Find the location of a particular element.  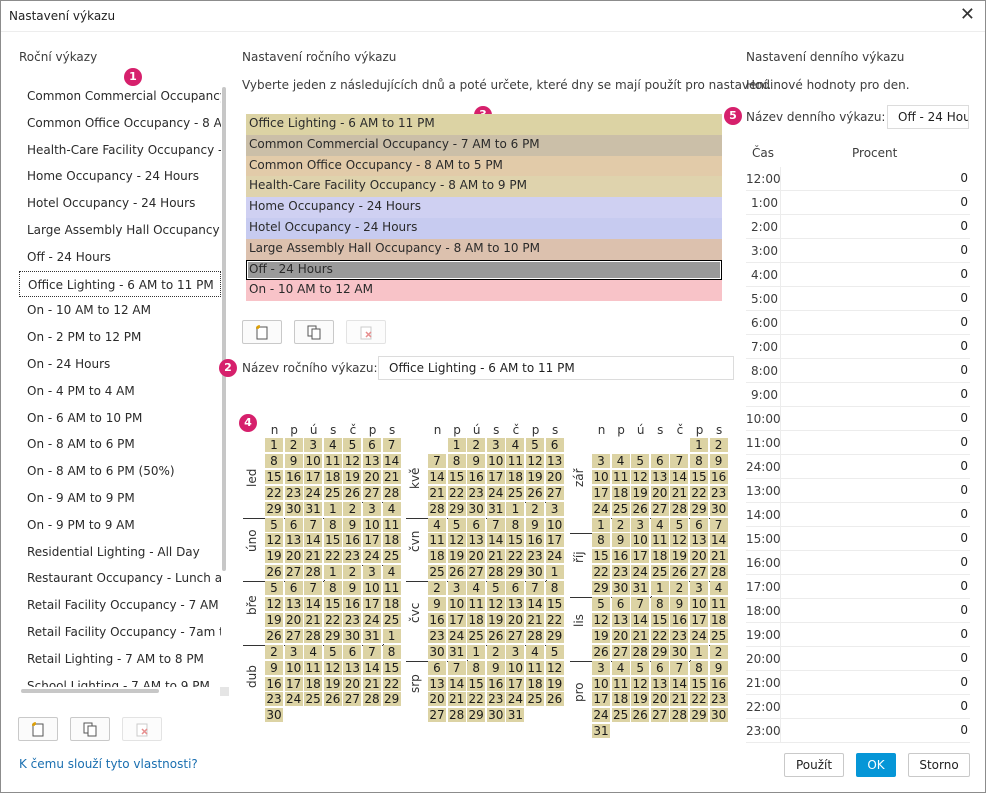

calendar-day: 13 is located at coordinates (621, 620).